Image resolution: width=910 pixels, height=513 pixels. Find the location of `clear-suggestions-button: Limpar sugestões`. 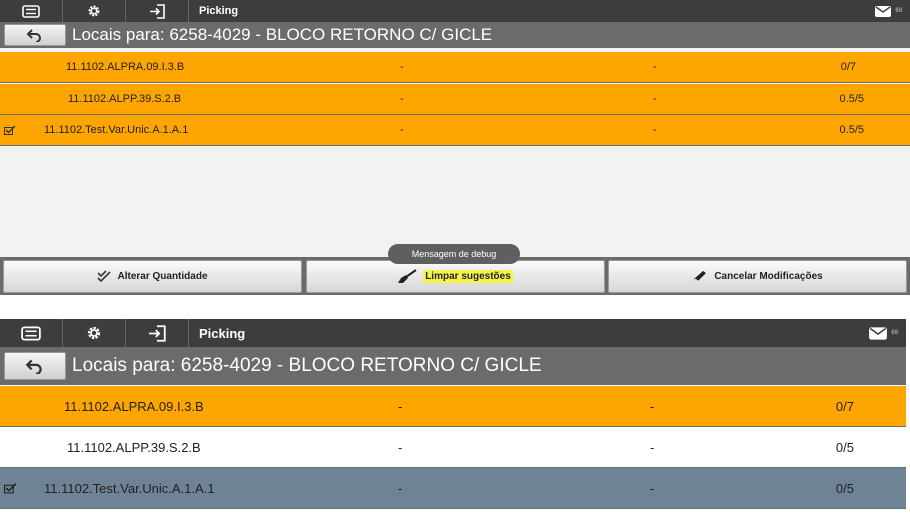

clear-suggestions-button: Limpar sugestões is located at coordinates (455, 276).